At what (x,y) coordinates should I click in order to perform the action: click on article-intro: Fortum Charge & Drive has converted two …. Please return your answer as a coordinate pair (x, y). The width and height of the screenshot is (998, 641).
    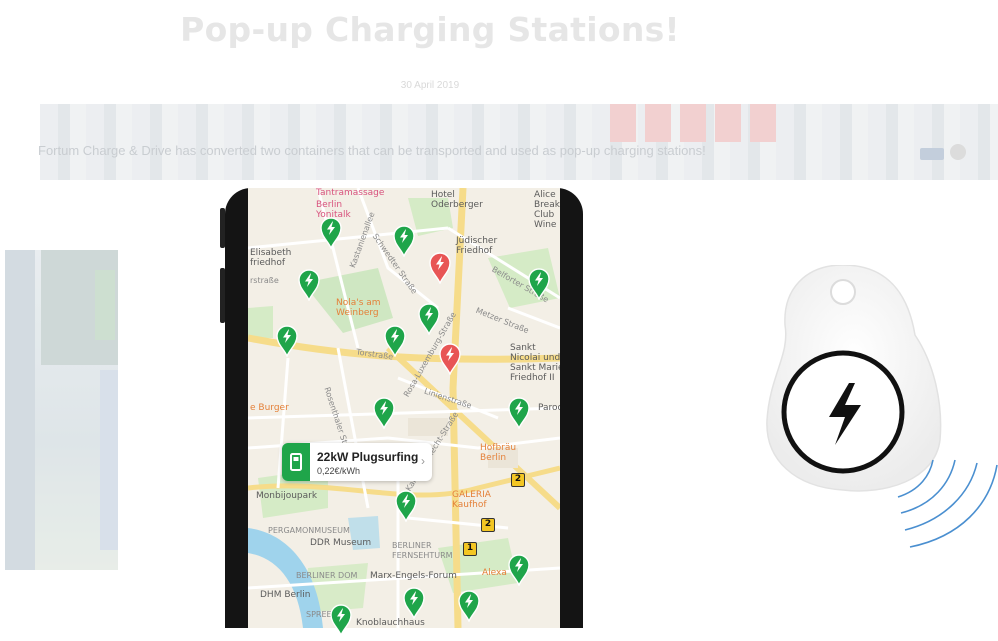
    Looking at the image, I should click on (372, 150).